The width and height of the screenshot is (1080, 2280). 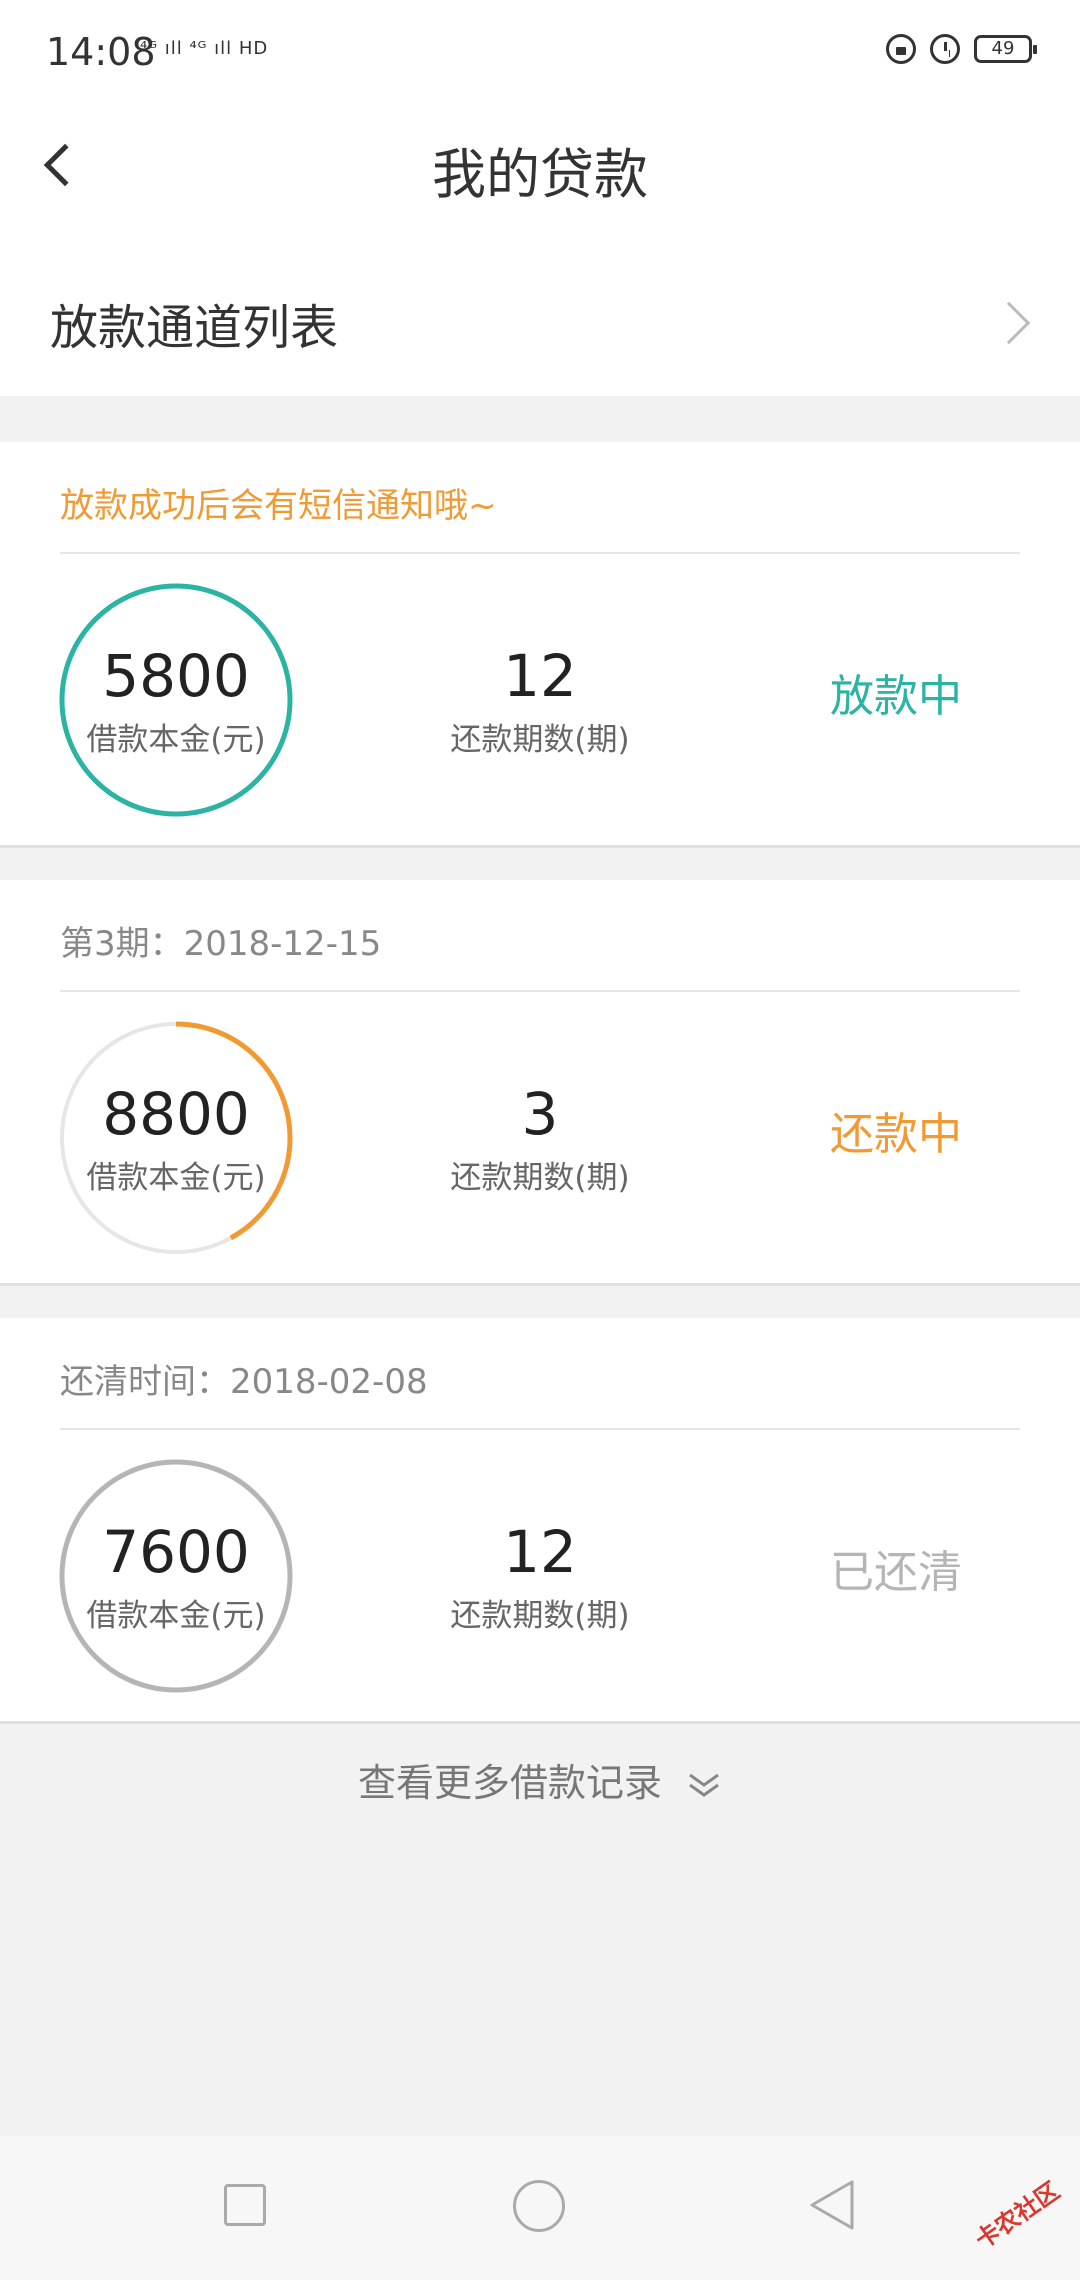 What do you see at coordinates (1005, 49) in the screenshot?
I see `battery-icon: 49` at bounding box center [1005, 49].